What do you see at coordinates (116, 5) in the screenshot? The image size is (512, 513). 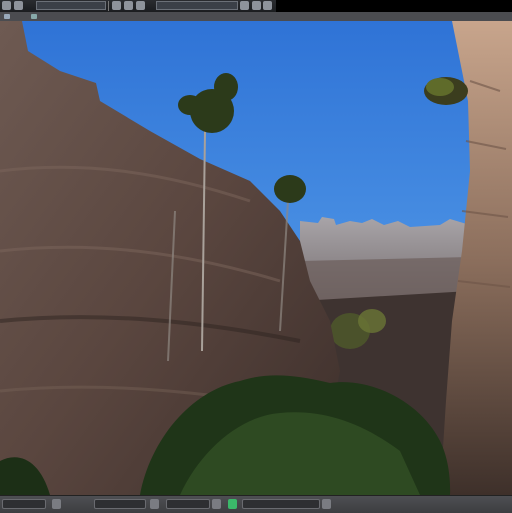 I see `camera-icon` at bounding box center [116, 5].